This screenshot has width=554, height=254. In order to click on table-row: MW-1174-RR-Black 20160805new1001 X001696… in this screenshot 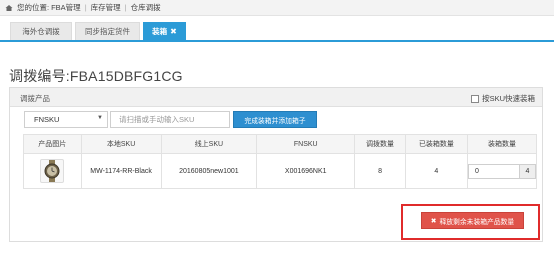, I will do `click(280, 171)`.